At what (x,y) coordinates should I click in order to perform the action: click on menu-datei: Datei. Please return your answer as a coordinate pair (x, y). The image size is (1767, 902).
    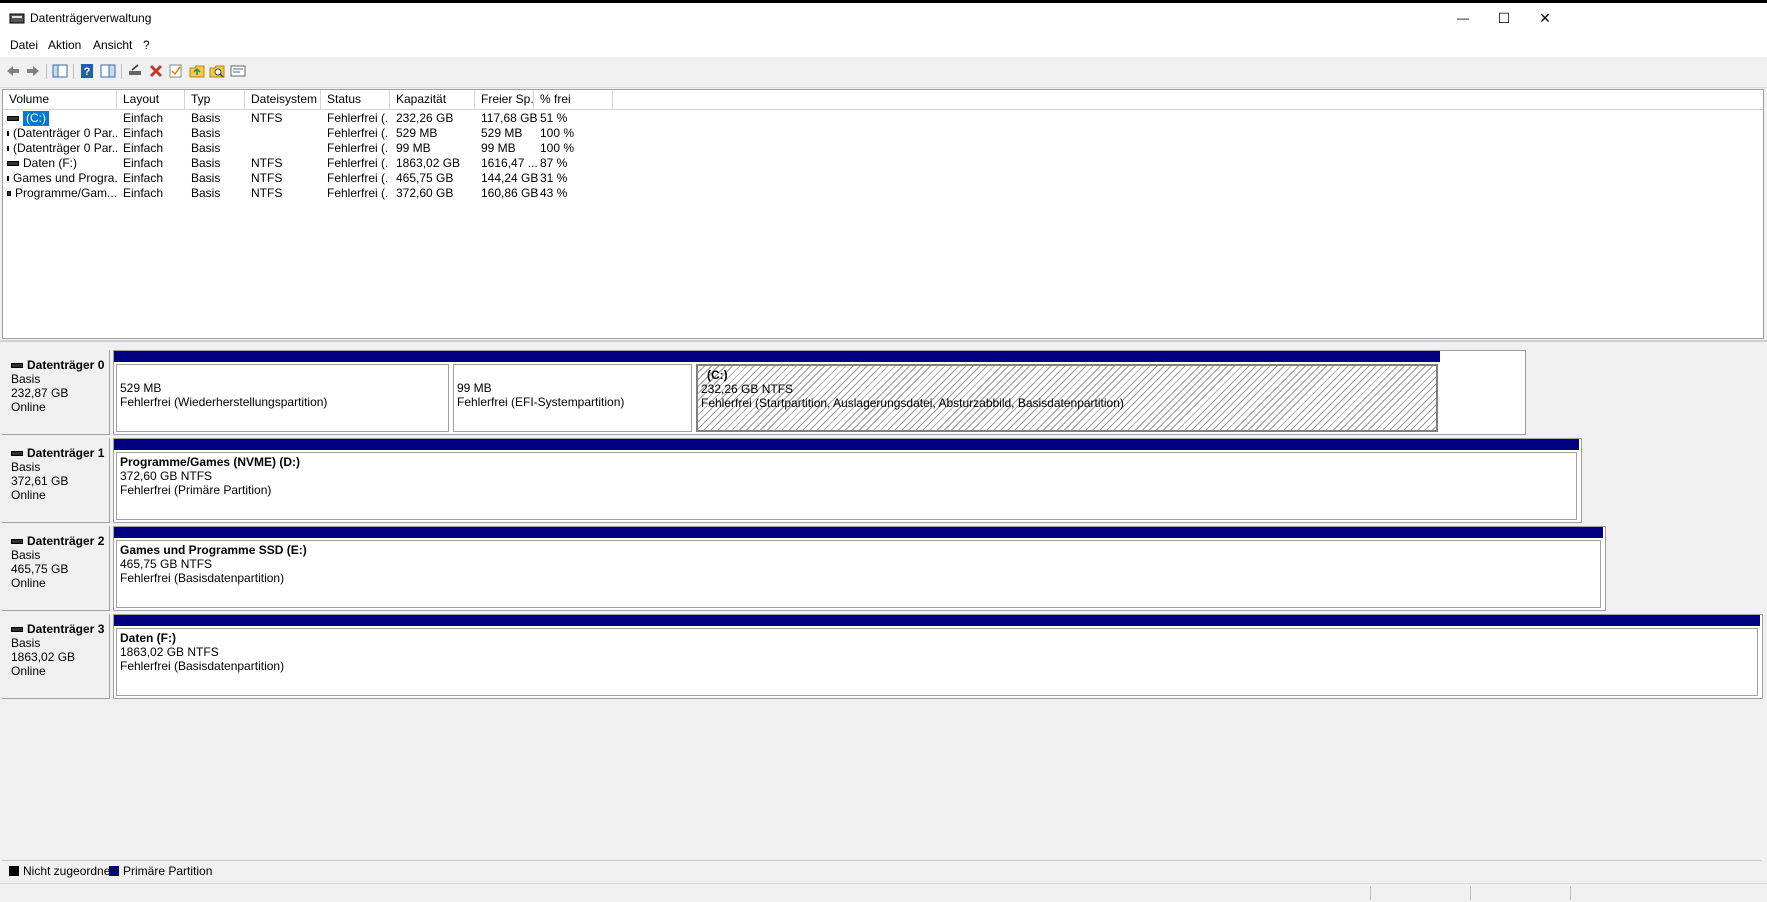
    Looking at the image, I should click on (24, 45).